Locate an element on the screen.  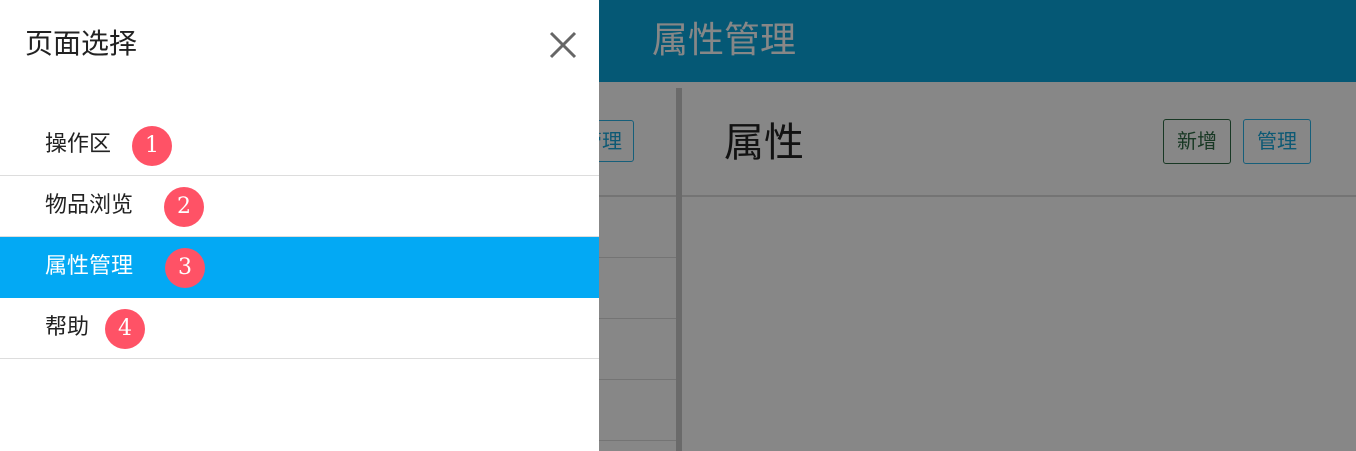
menu-item-attribute-management: 属性管理 3 is located at coordinates (299, 267).